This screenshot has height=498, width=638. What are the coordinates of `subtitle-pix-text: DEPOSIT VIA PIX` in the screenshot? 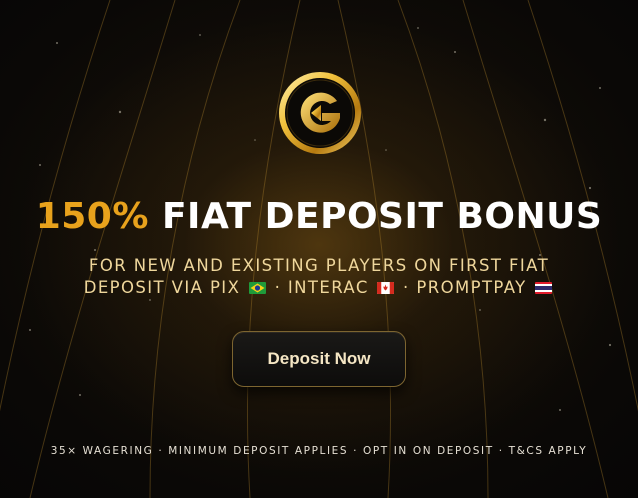 It's located at (162, 287).